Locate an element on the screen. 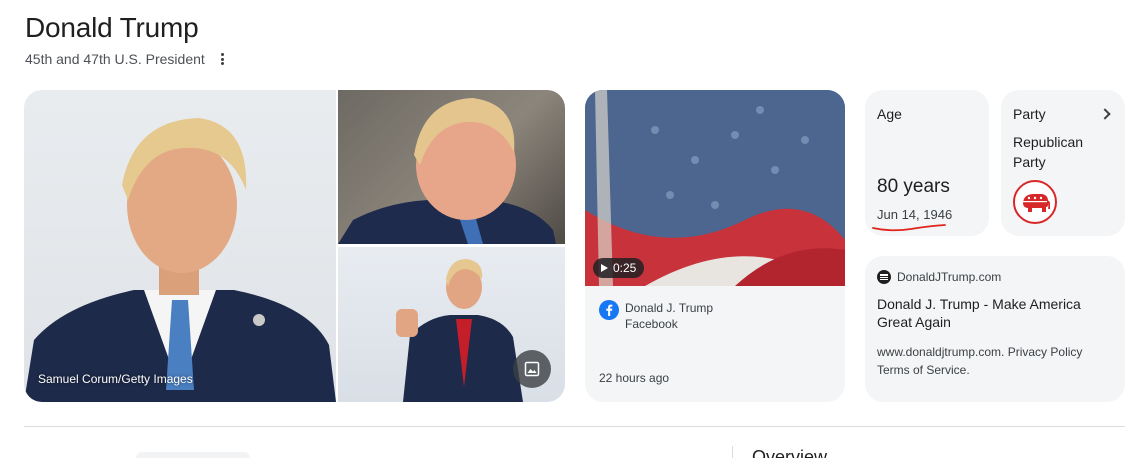 This screenshot has width=1136, height=458. page-title: Donald Trump is located at coordinates (112, 27).